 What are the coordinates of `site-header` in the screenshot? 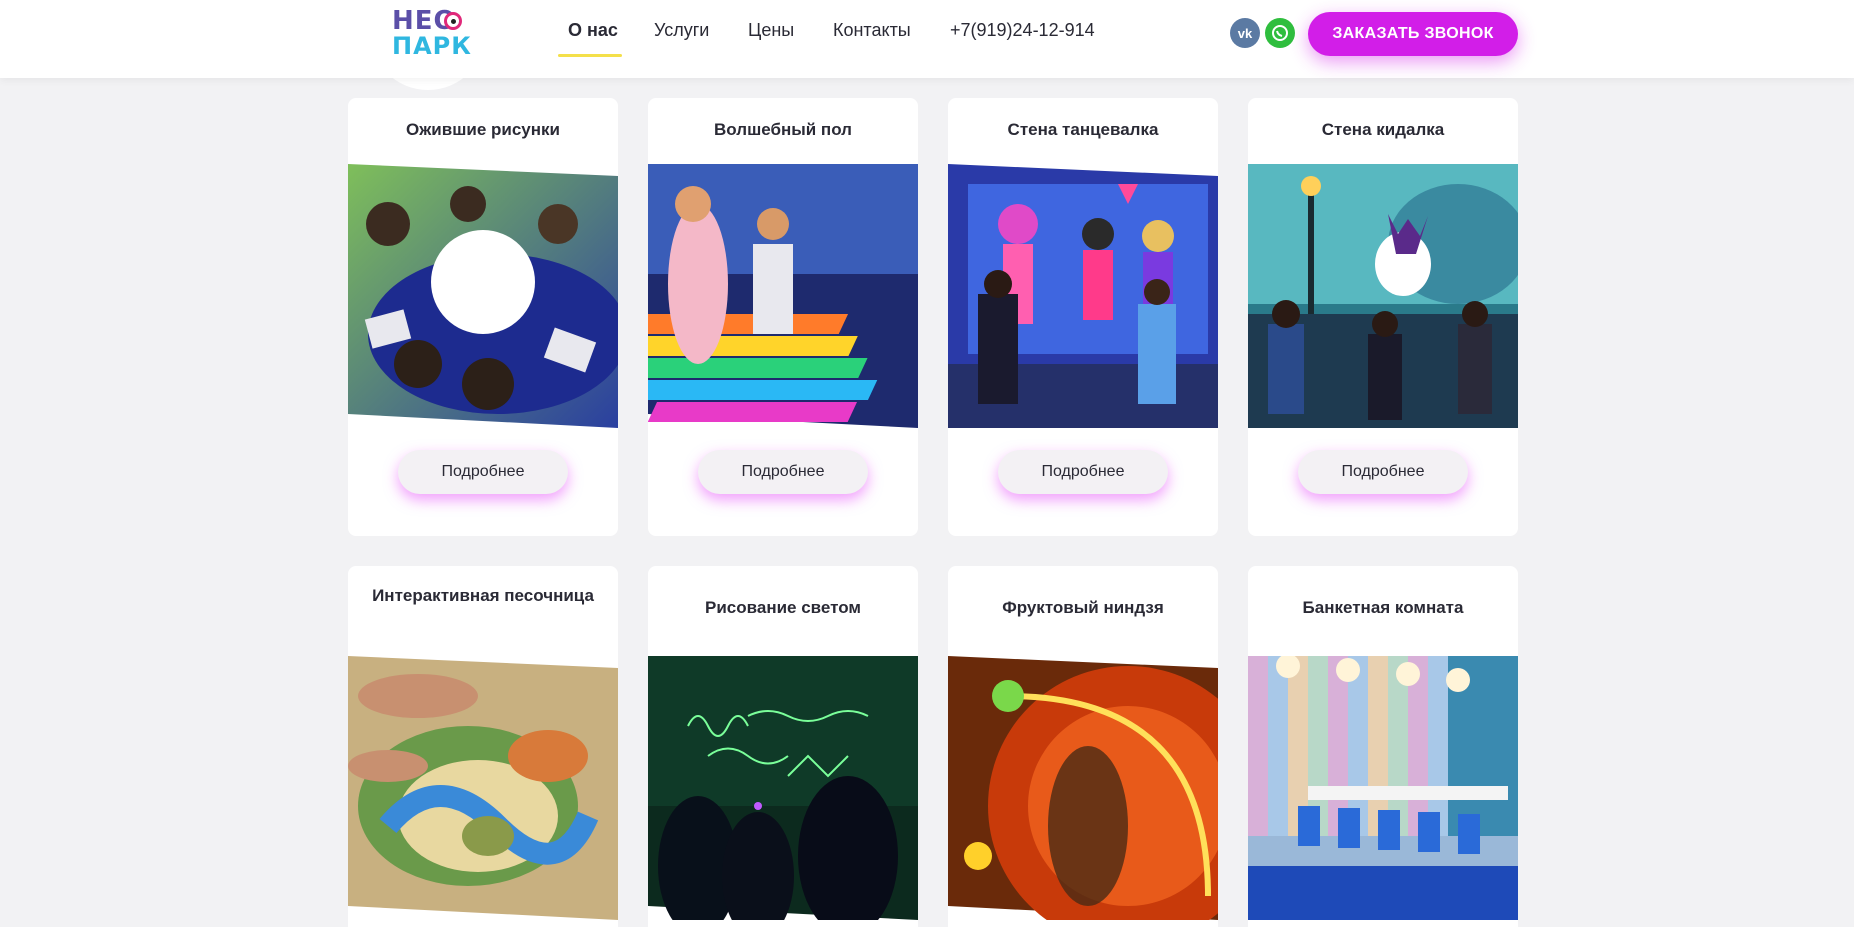 It's located at (927, 39).